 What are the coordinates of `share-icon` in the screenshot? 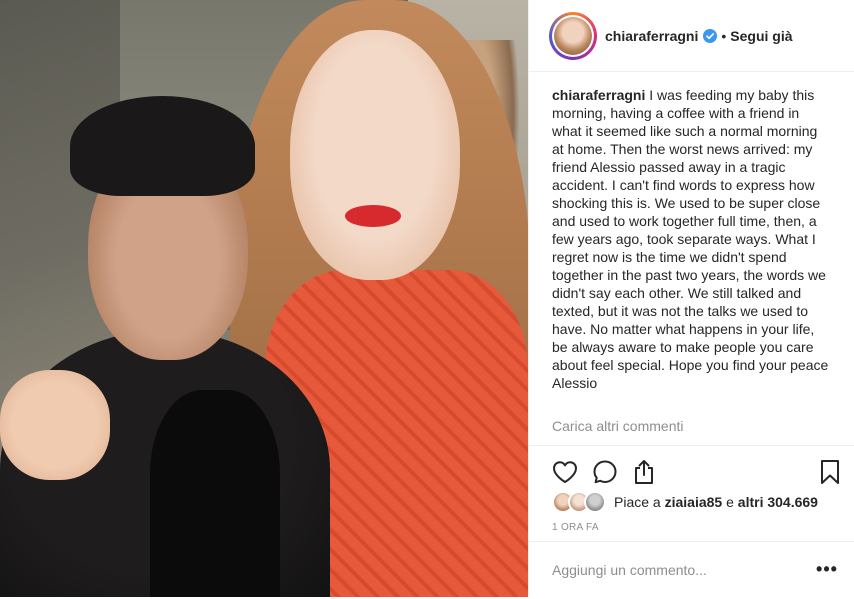 It's located at (644, 472).